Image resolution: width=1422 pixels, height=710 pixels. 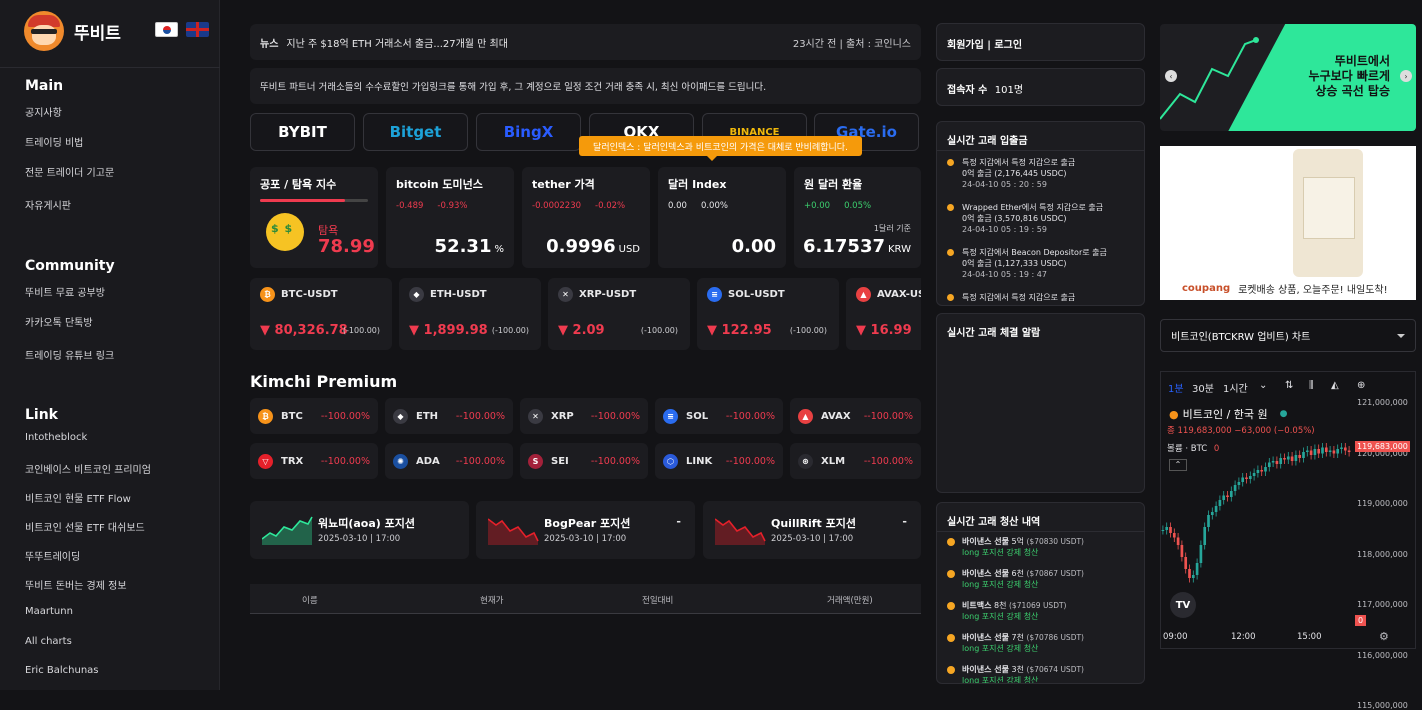 What do you see at coordinates (314, 416) in the screenshot?
I see `kimchi-item: ₿ BTC --100.00%` at bounding box center [314, 416].